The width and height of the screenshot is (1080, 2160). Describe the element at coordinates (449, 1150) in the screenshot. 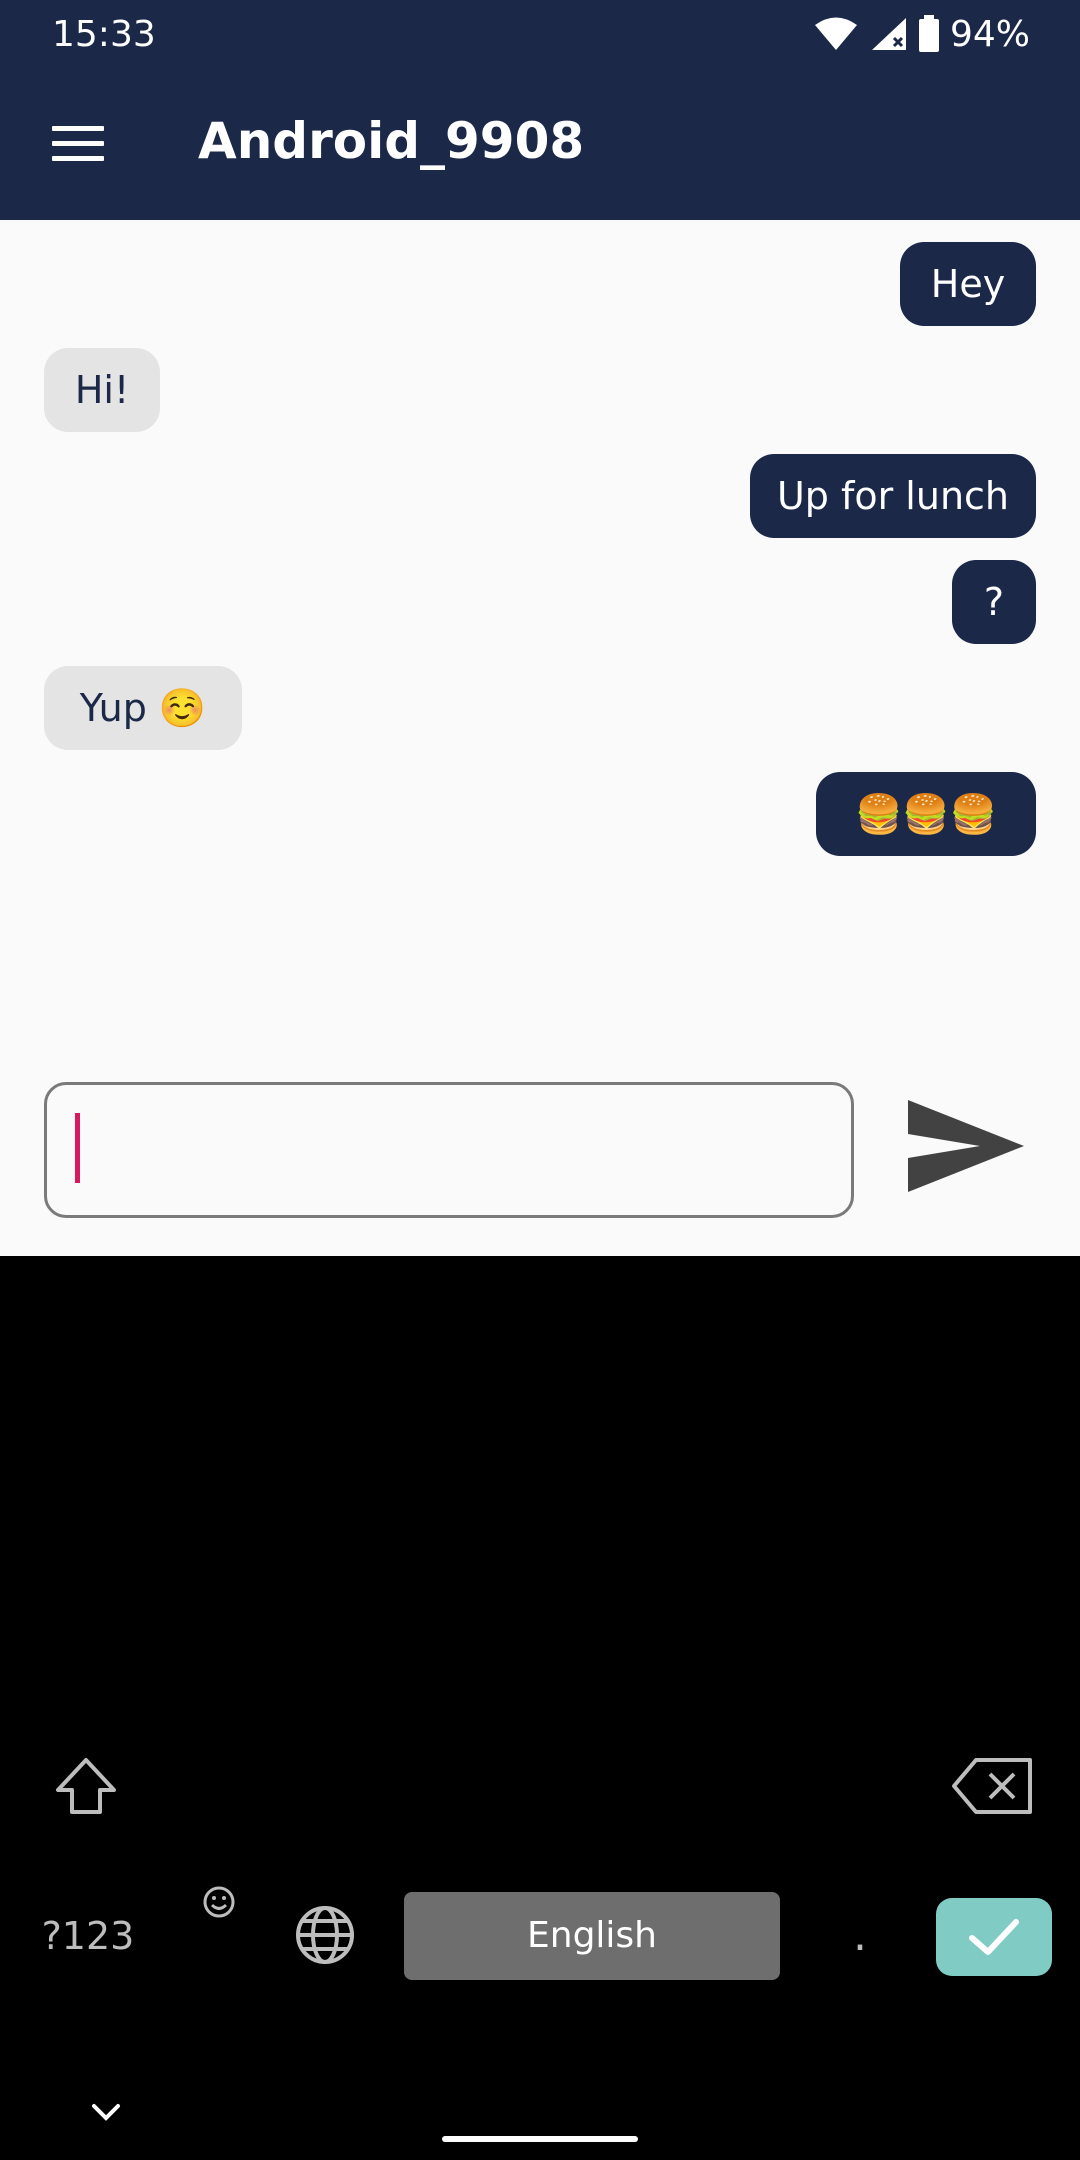

I see `message-input` at that location.